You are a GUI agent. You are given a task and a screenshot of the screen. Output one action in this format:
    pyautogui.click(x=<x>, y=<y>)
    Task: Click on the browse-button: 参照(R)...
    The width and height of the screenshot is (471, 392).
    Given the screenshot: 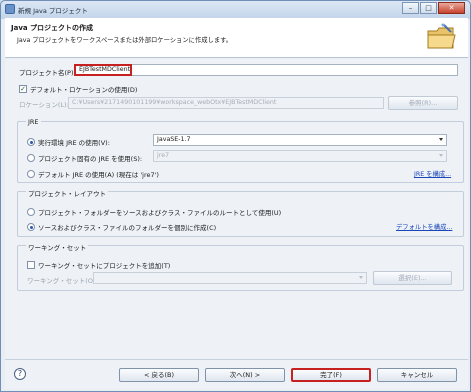 What is the action you would take?
    pyautogui.click(x=423, y=103)
    